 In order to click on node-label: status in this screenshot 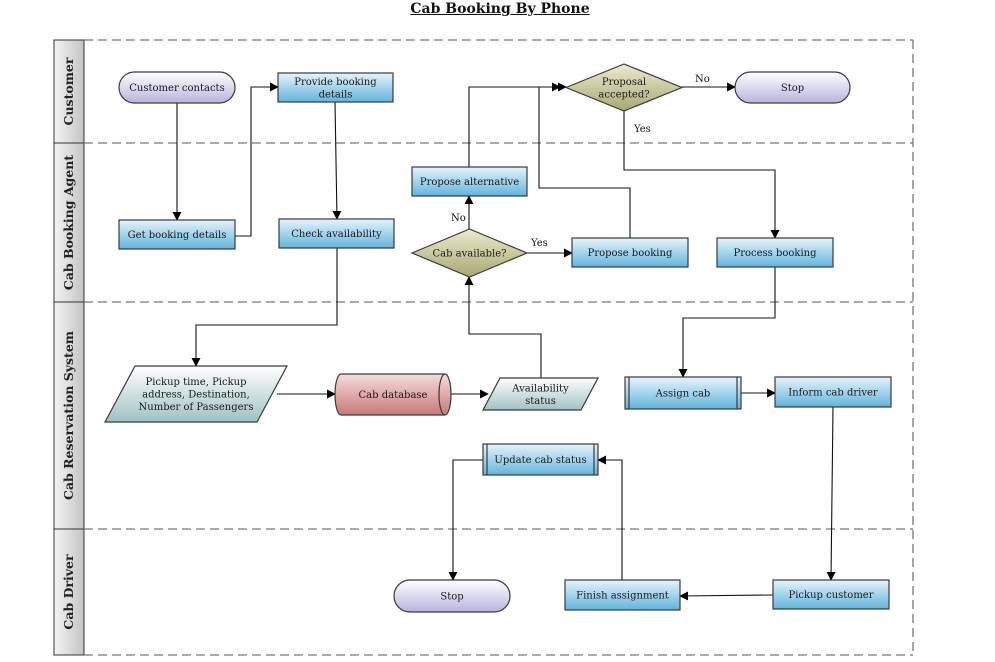, I will do `click(540, 401)`.